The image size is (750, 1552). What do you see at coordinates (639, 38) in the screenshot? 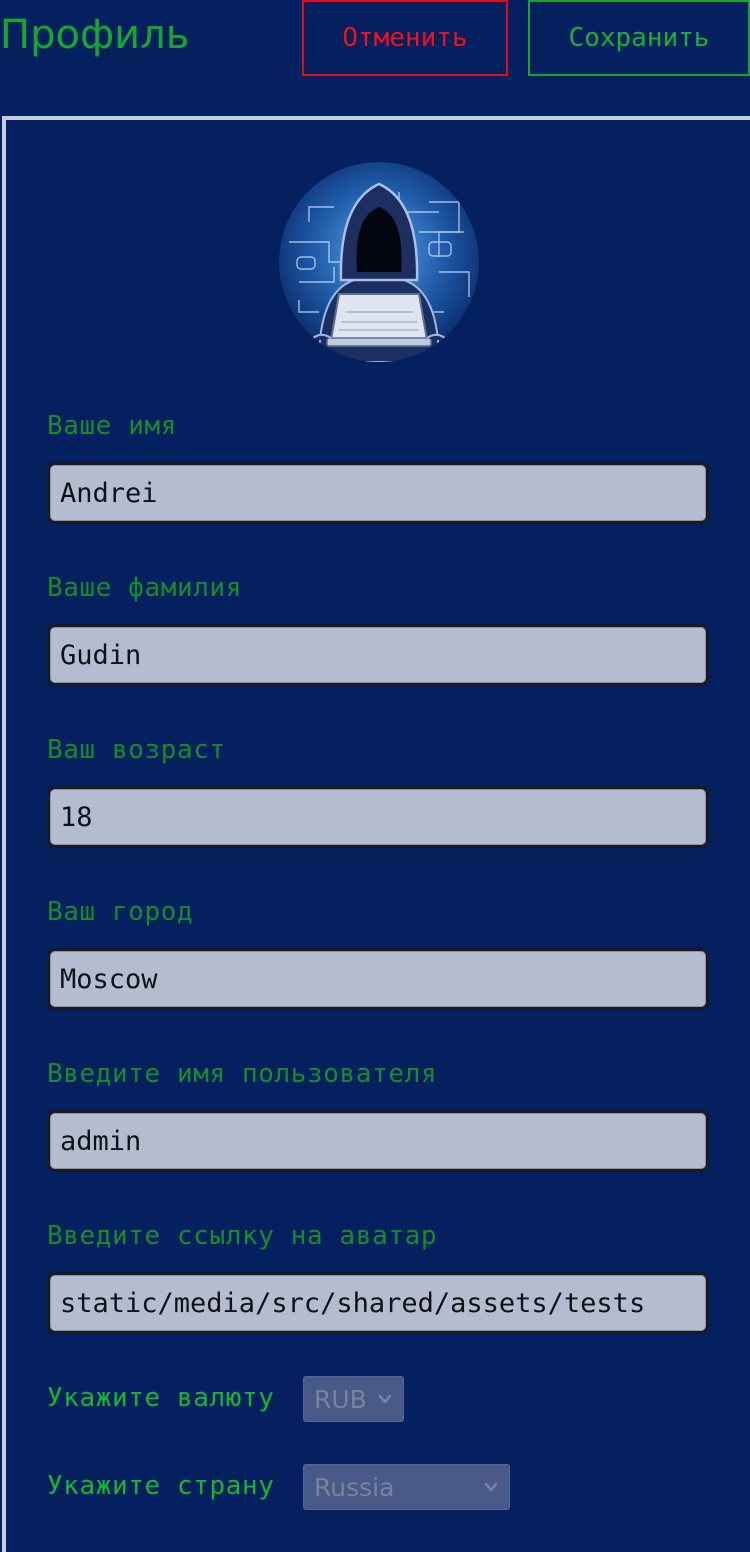
I see `save-button: Сохранить` at bounding box center [639, 38].